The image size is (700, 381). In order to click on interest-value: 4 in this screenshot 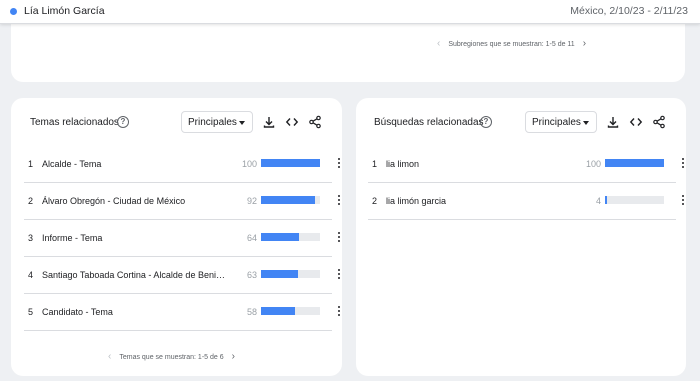, I will do `click(598, 201)`.